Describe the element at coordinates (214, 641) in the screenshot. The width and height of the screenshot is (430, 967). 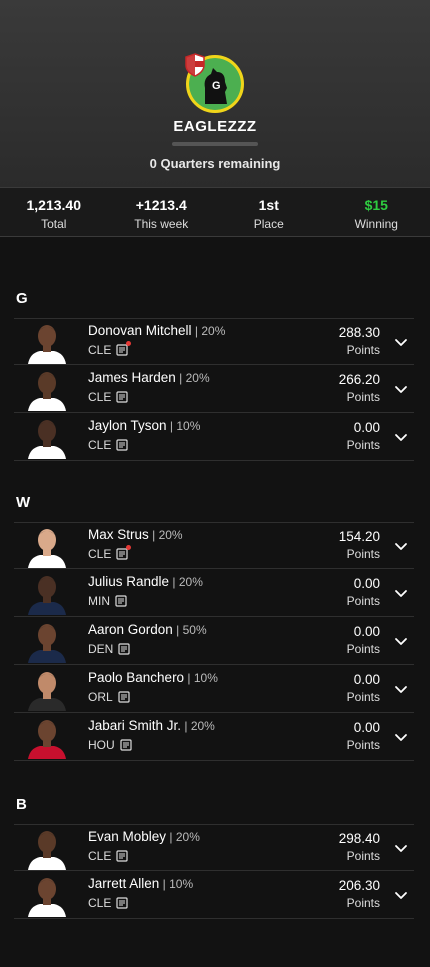
I see `player-row: Aaron Gordon | 50% DEN 0.00 Points` at that location.